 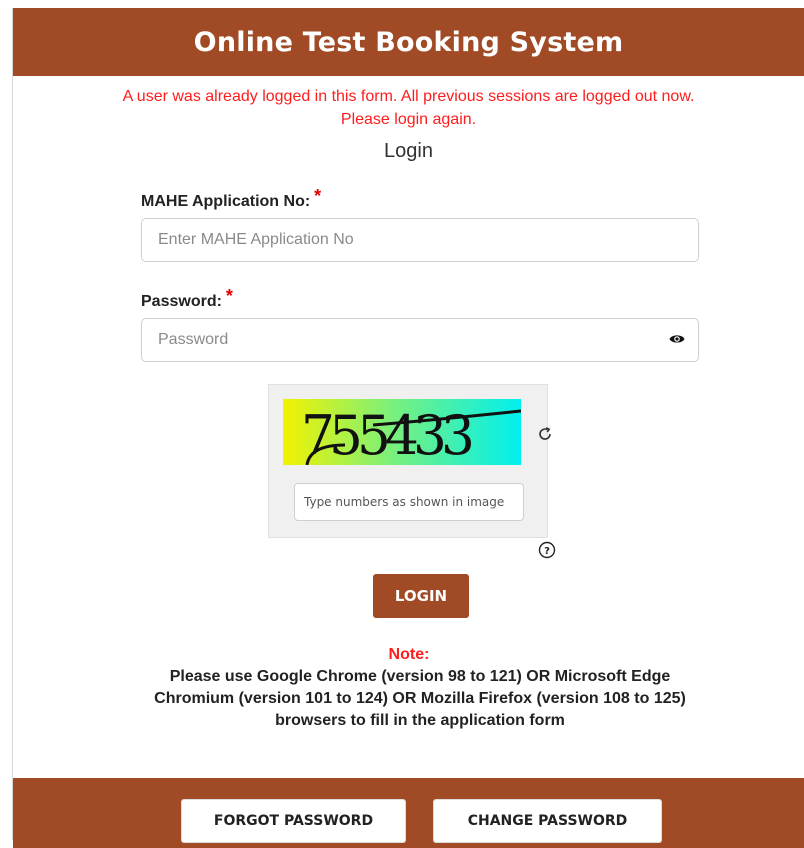 What do you see at coordinates (677, 339) in the screenshot?
I see `eye-icon` at bounding box center [677, 339].